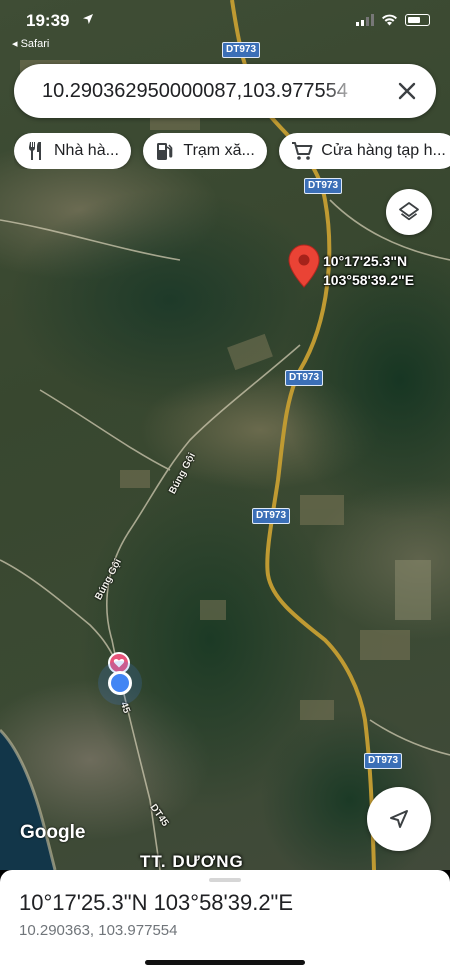  What do you see at coordinates (35, 151) in the screenshot?
I see `utensils-icon` at bounding box center [35, 151].